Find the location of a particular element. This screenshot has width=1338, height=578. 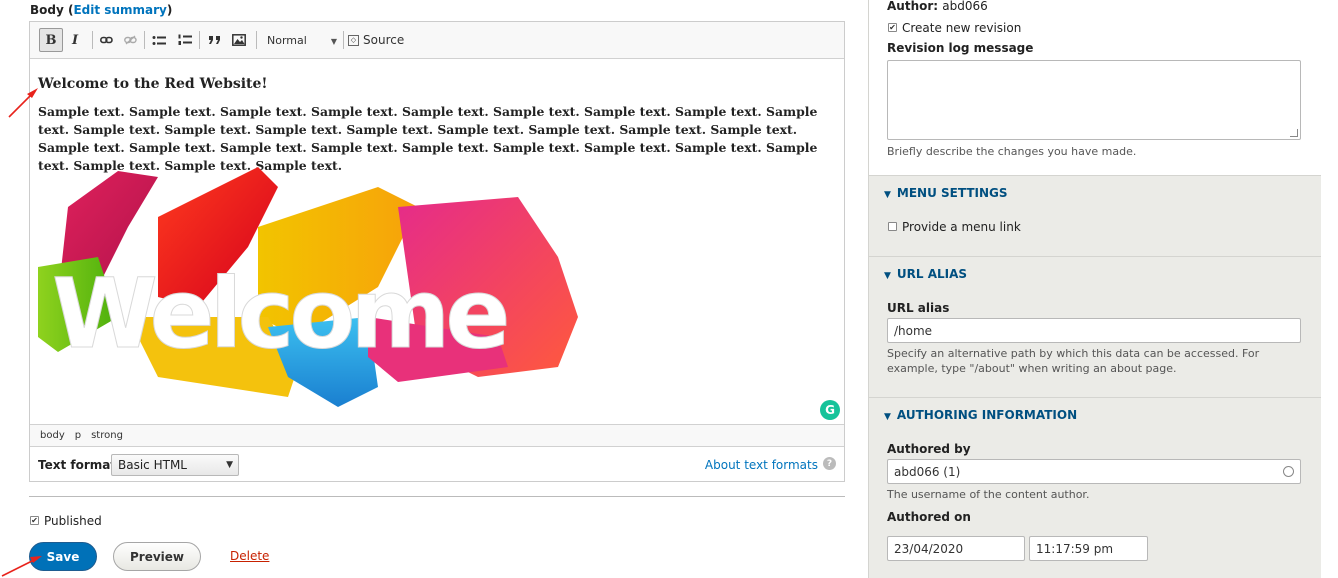

unlink-icon is located at coordinates (130, 40).